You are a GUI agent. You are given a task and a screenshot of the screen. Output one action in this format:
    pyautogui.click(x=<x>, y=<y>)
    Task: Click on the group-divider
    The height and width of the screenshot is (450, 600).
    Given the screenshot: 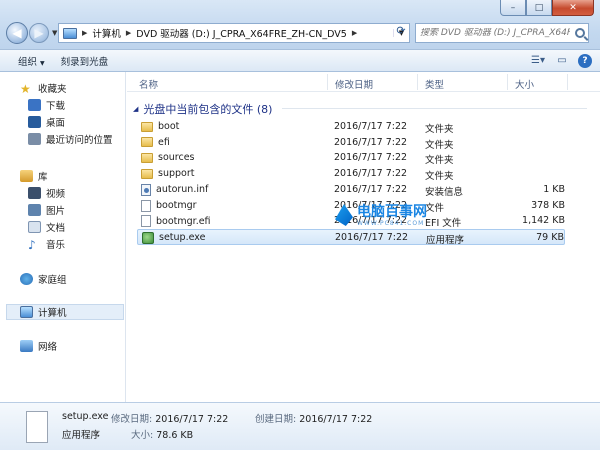 What is the action you would take?
    pyautogui.click(x=434, y=108)
    